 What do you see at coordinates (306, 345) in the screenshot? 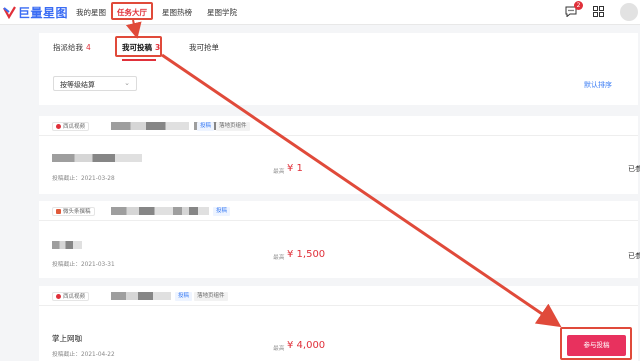
I see `price-value: ¥ 4,000` at bounding box center [306, 345].